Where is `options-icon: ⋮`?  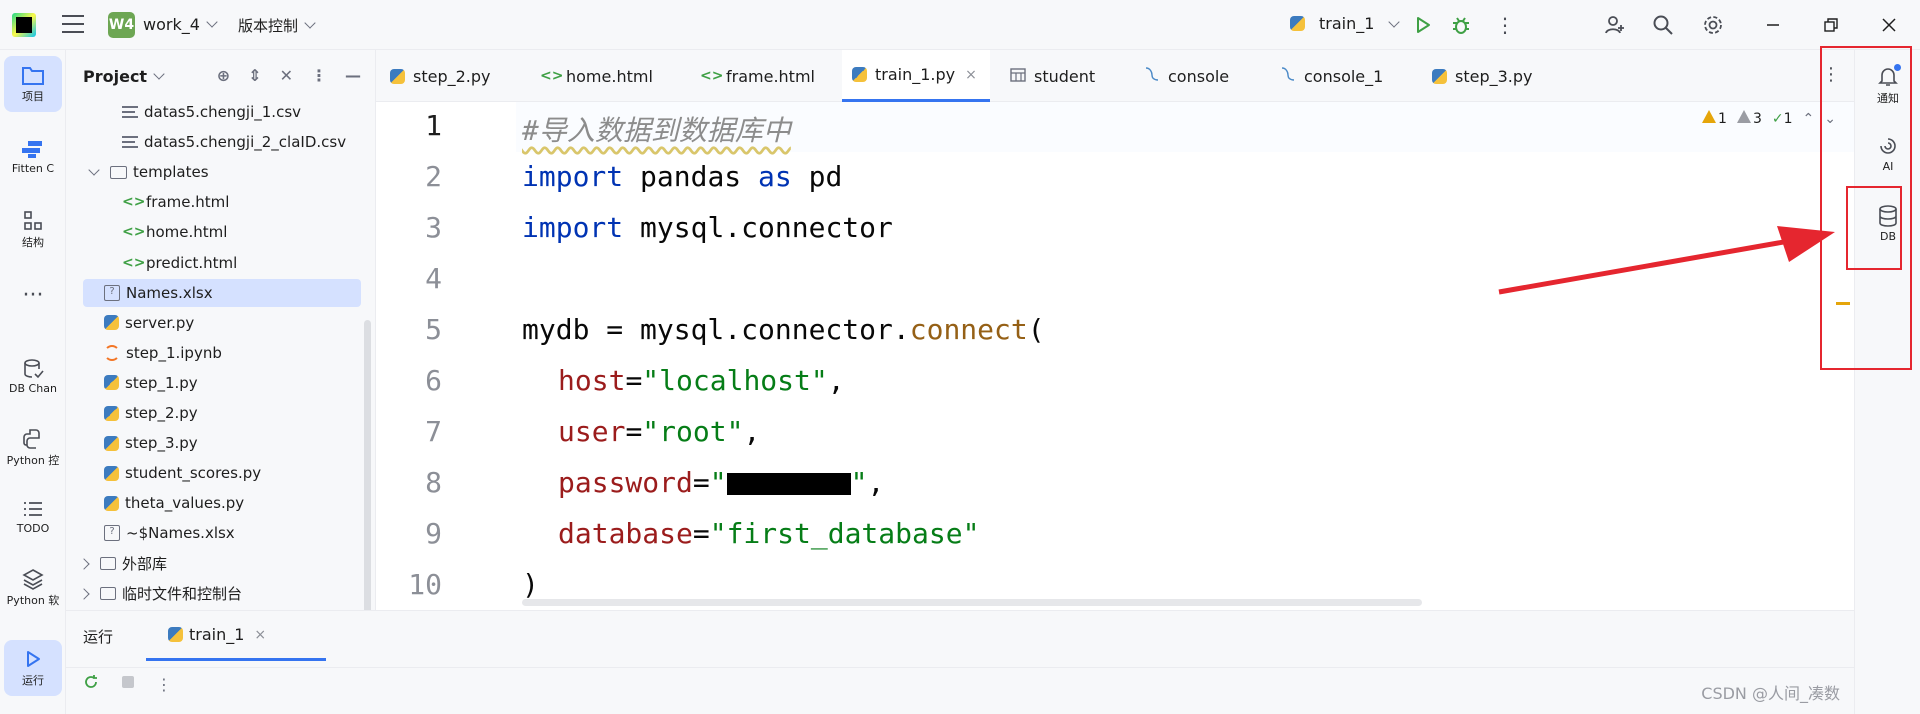
options-icon: ⋮ is located at coordinates (319, 75).